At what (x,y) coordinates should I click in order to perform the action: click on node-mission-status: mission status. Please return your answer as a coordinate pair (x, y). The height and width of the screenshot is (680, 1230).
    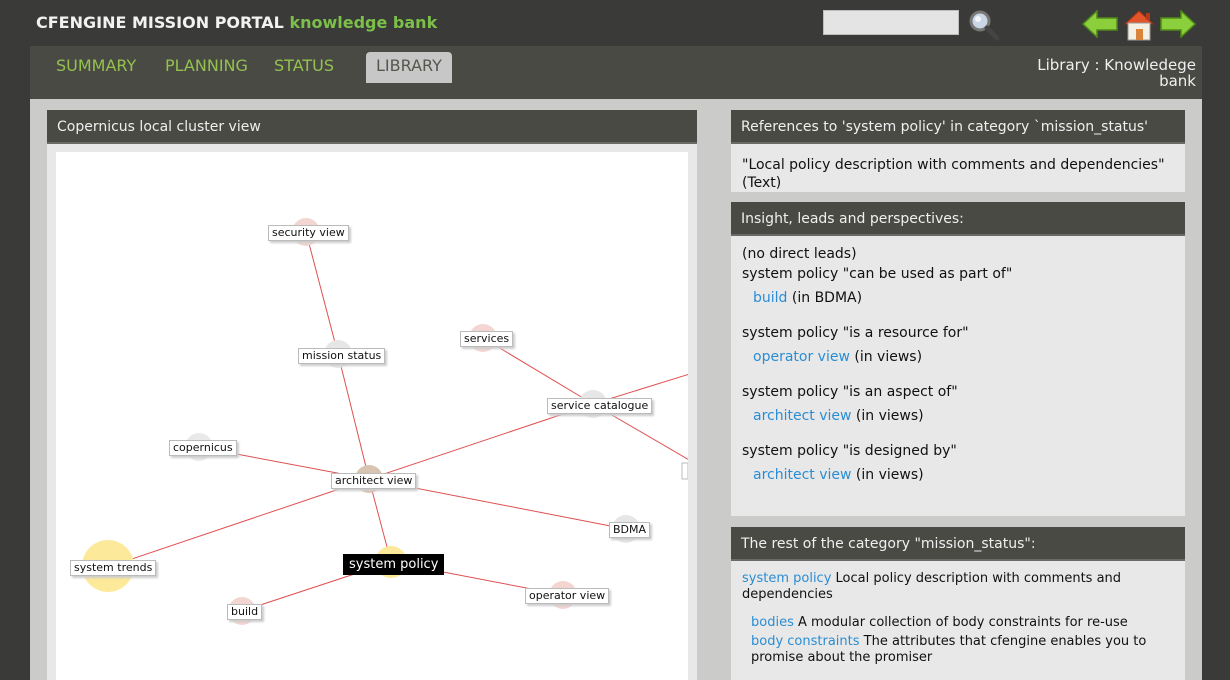
    Looking at the image, I should click on (342, 356).